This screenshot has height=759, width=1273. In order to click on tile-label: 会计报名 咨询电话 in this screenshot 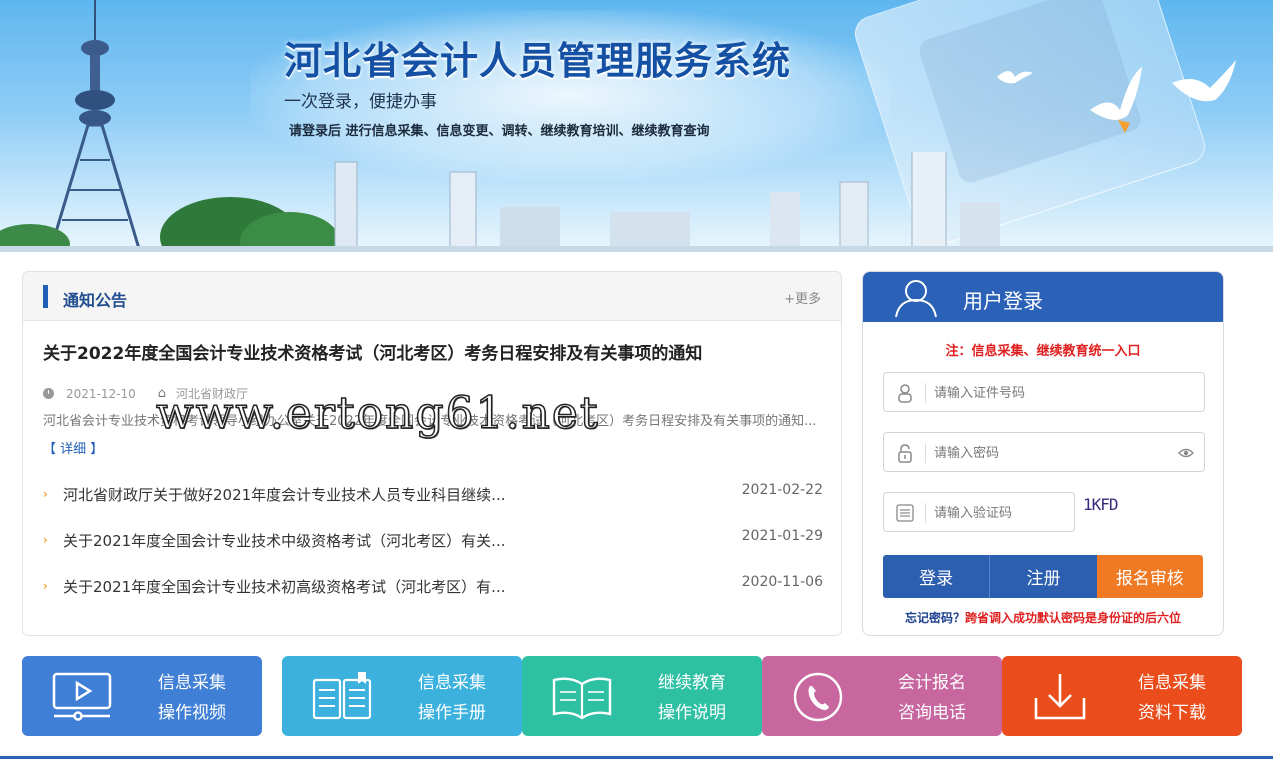, I will do `click(932, 698)`.